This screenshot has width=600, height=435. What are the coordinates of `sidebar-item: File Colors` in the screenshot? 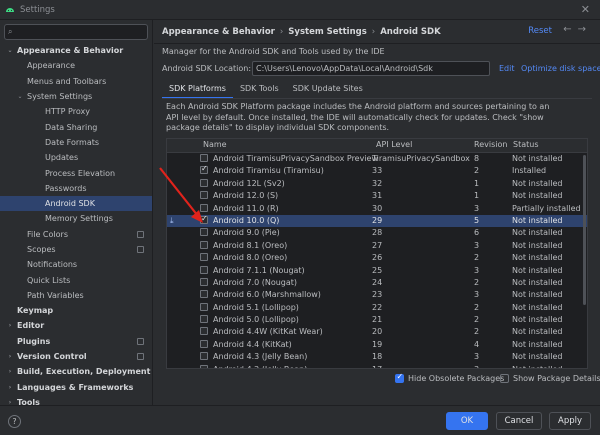 It's located at (76, 234).